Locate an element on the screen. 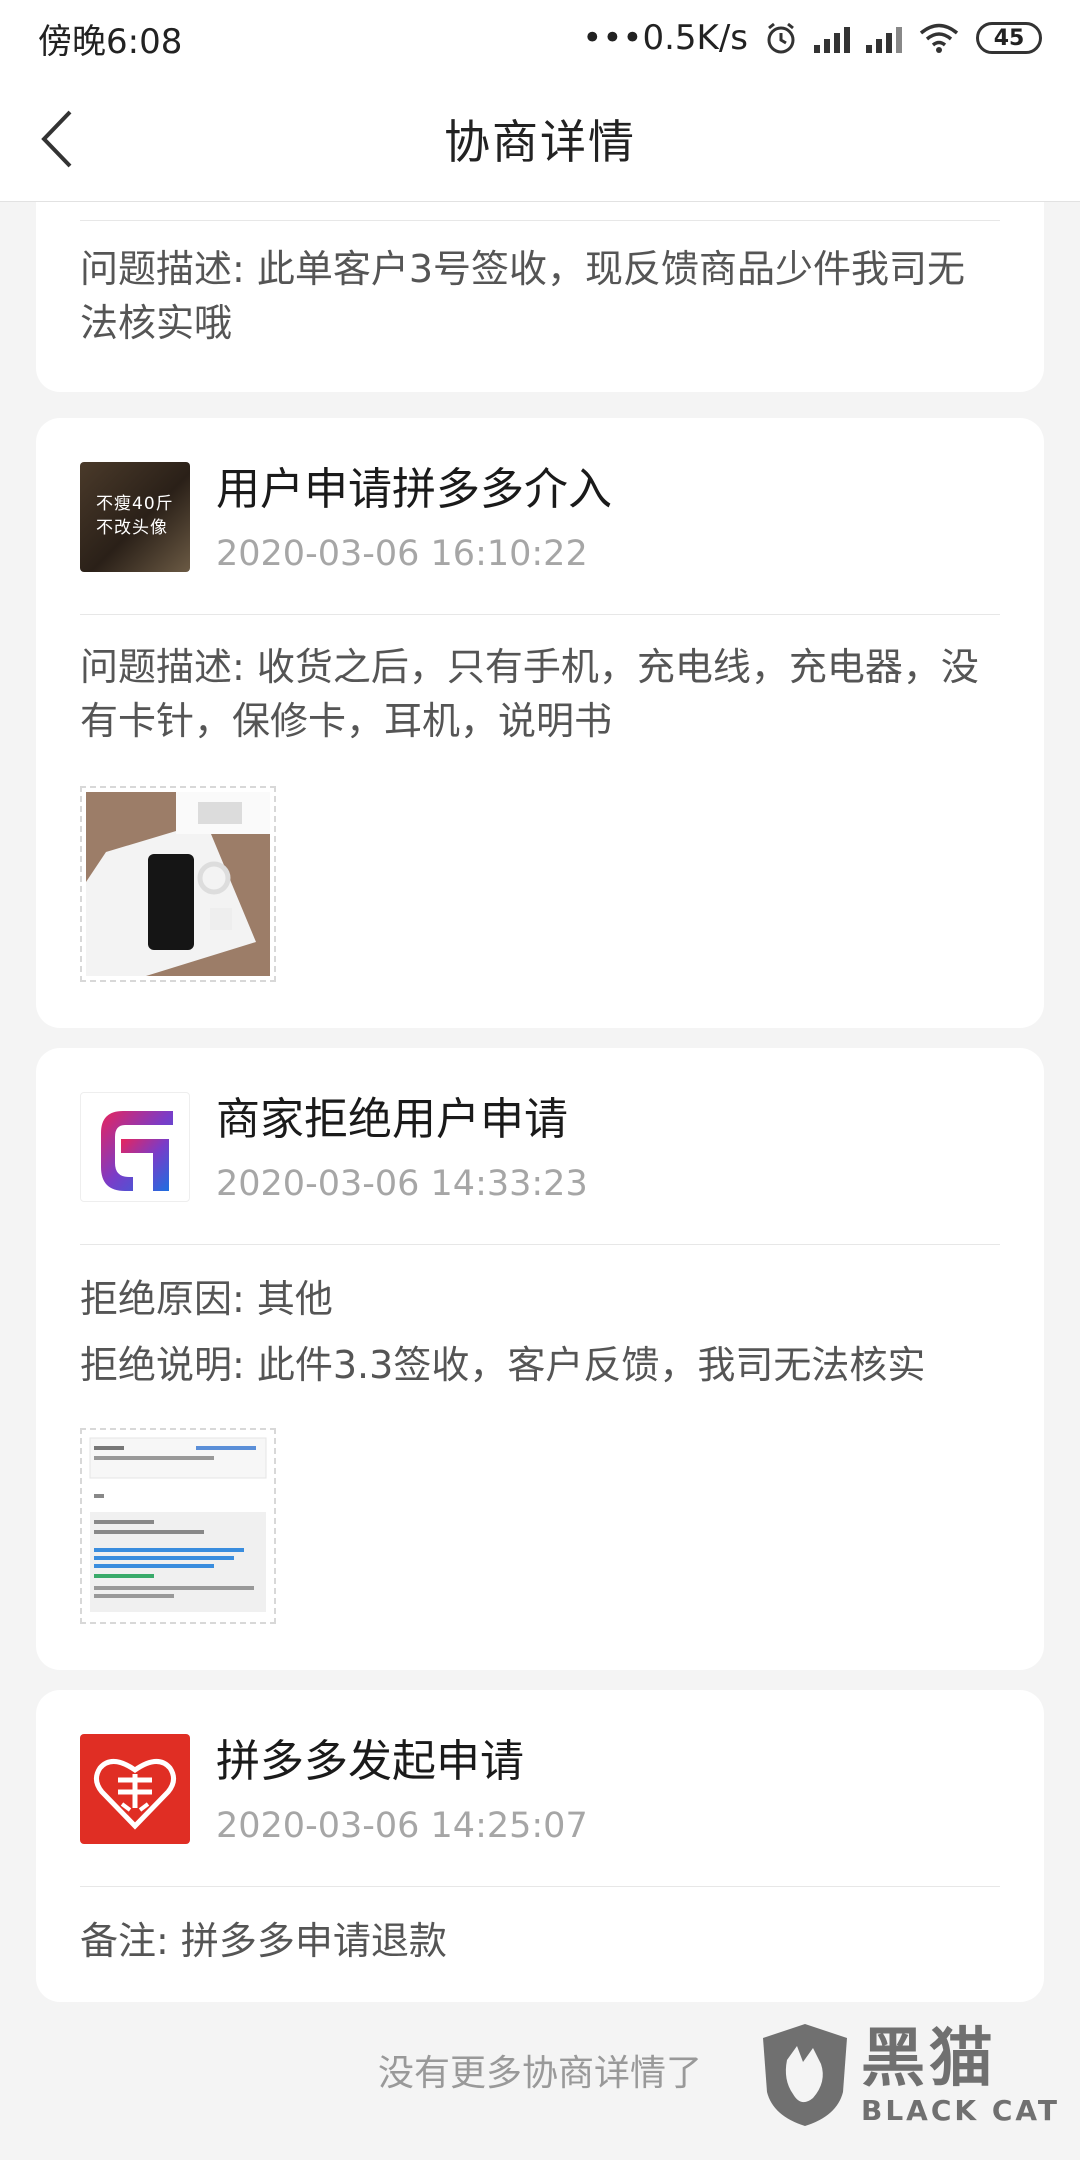  card-header: 商家拒绝用户申请 2020-03-06 14:33:23 is located at coordinates (334, 1148).